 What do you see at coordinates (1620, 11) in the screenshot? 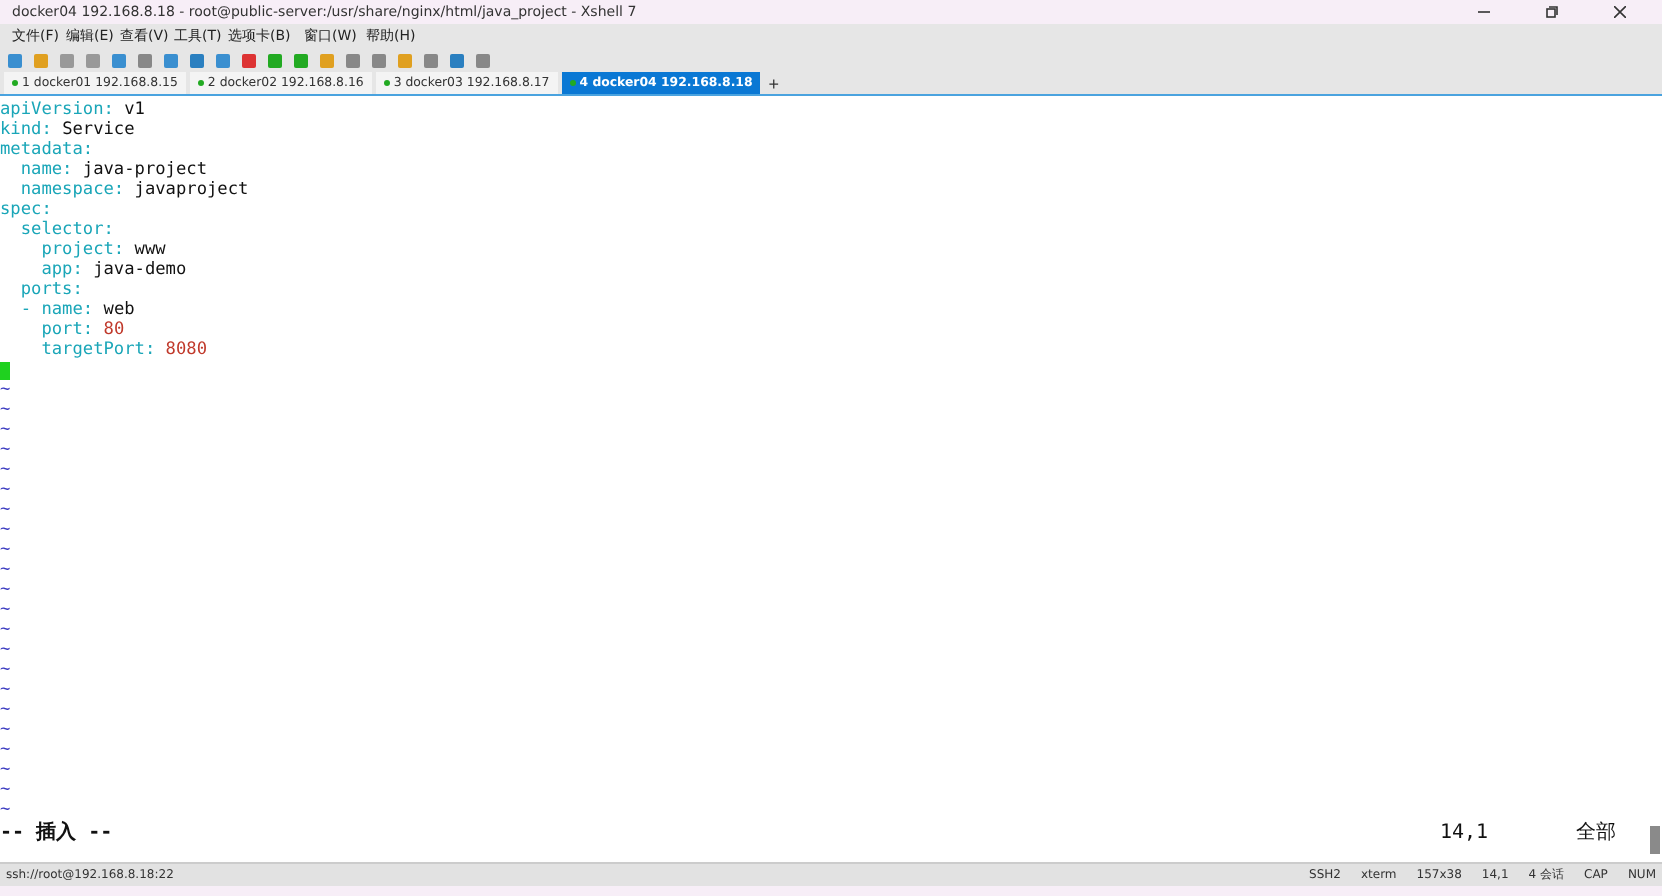
I see `close-icon` at bounding box center [1620, 11].